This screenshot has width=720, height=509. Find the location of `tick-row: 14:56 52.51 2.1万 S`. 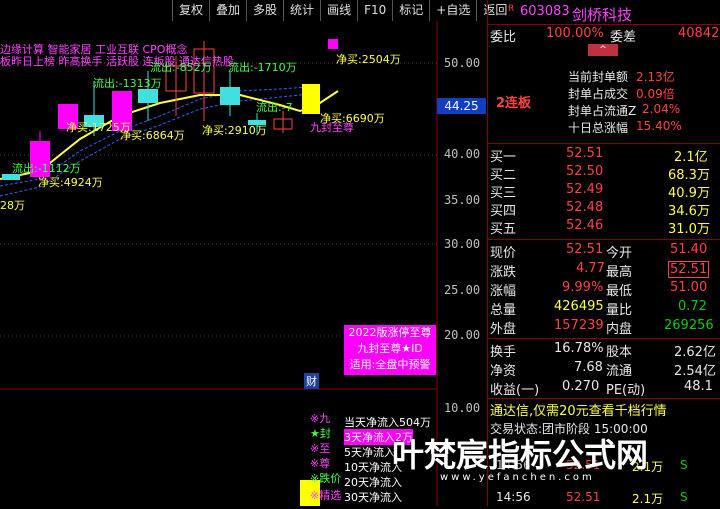

tick-row: 14:56 52.51 2.1万 S is located at coordinates (604, 499).